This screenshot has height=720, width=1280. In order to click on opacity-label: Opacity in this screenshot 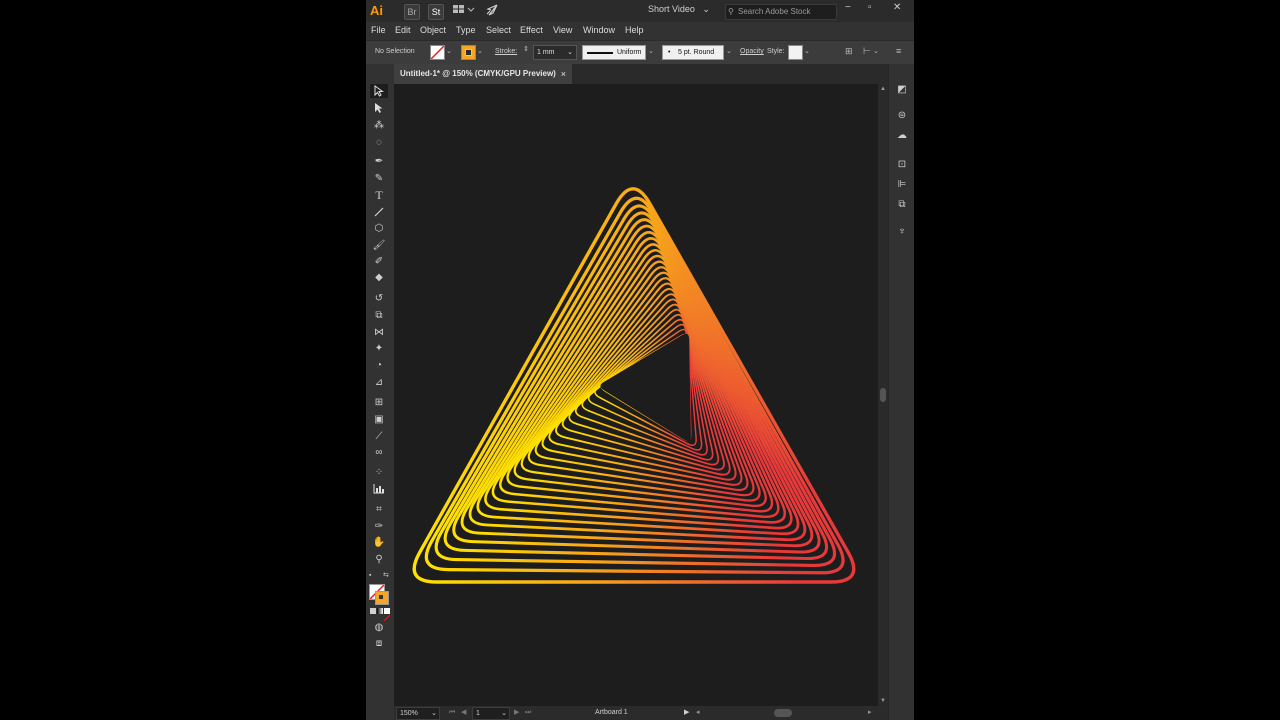, I will do `click(752, 51)`.